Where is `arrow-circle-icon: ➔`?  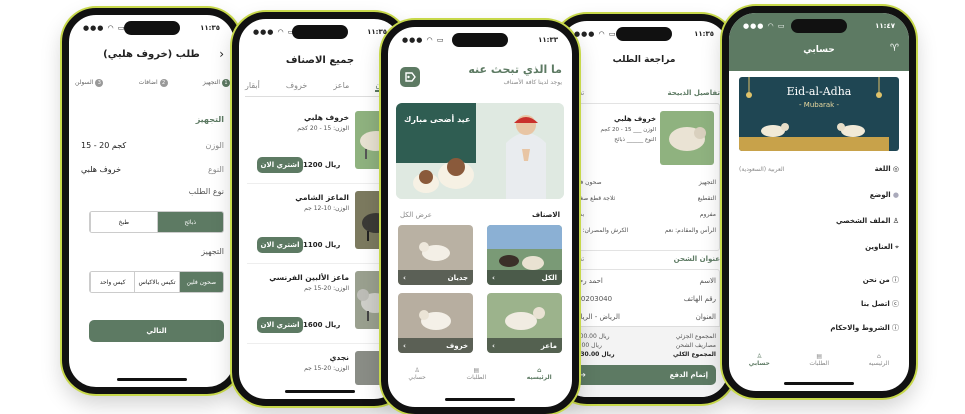 arrow-circle-icon: ➔ is located at coordinates (583, 375).